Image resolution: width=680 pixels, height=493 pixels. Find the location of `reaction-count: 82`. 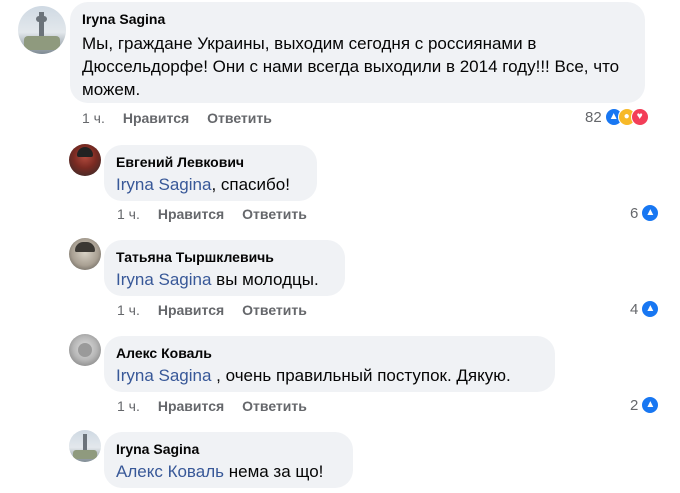

reaction-count: 82 is located at coordinates (593, 117).